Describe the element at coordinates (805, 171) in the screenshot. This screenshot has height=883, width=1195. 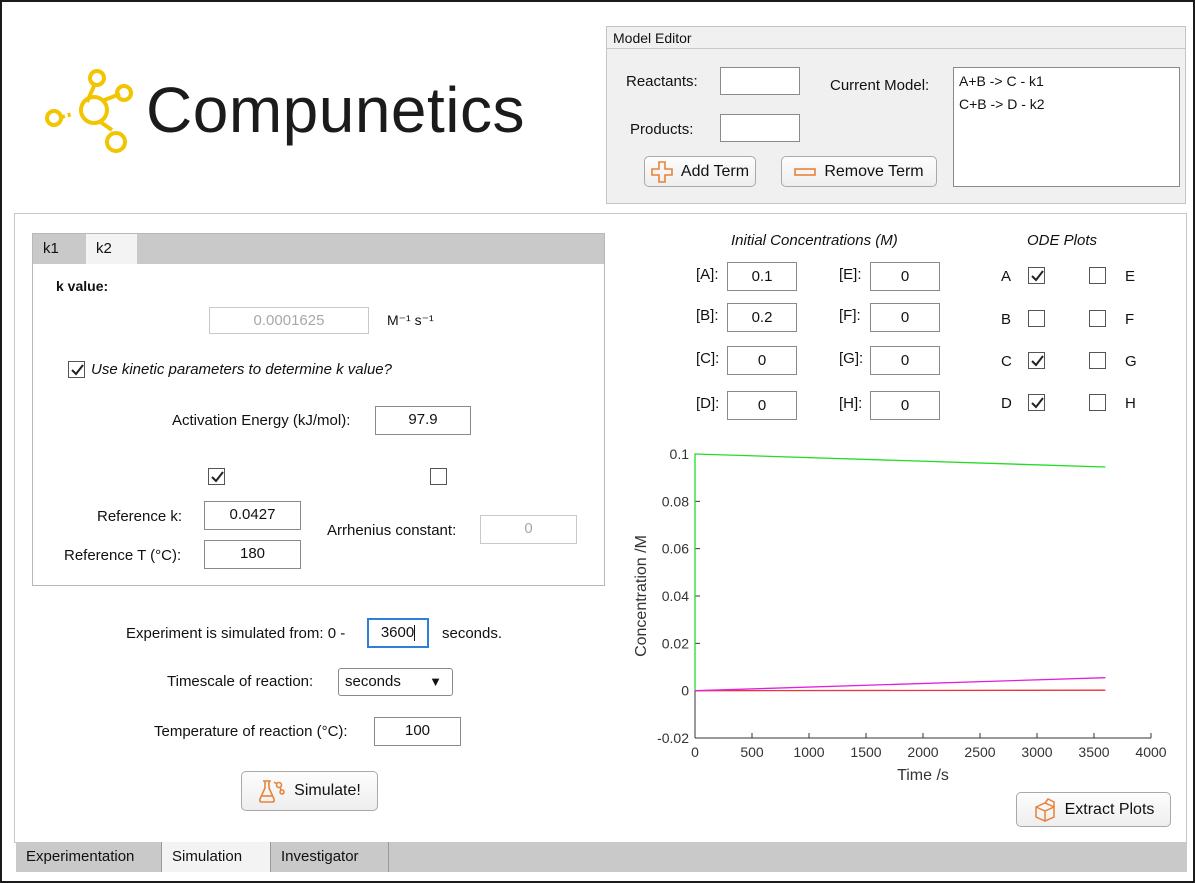
I see `minus-icon` at that location.